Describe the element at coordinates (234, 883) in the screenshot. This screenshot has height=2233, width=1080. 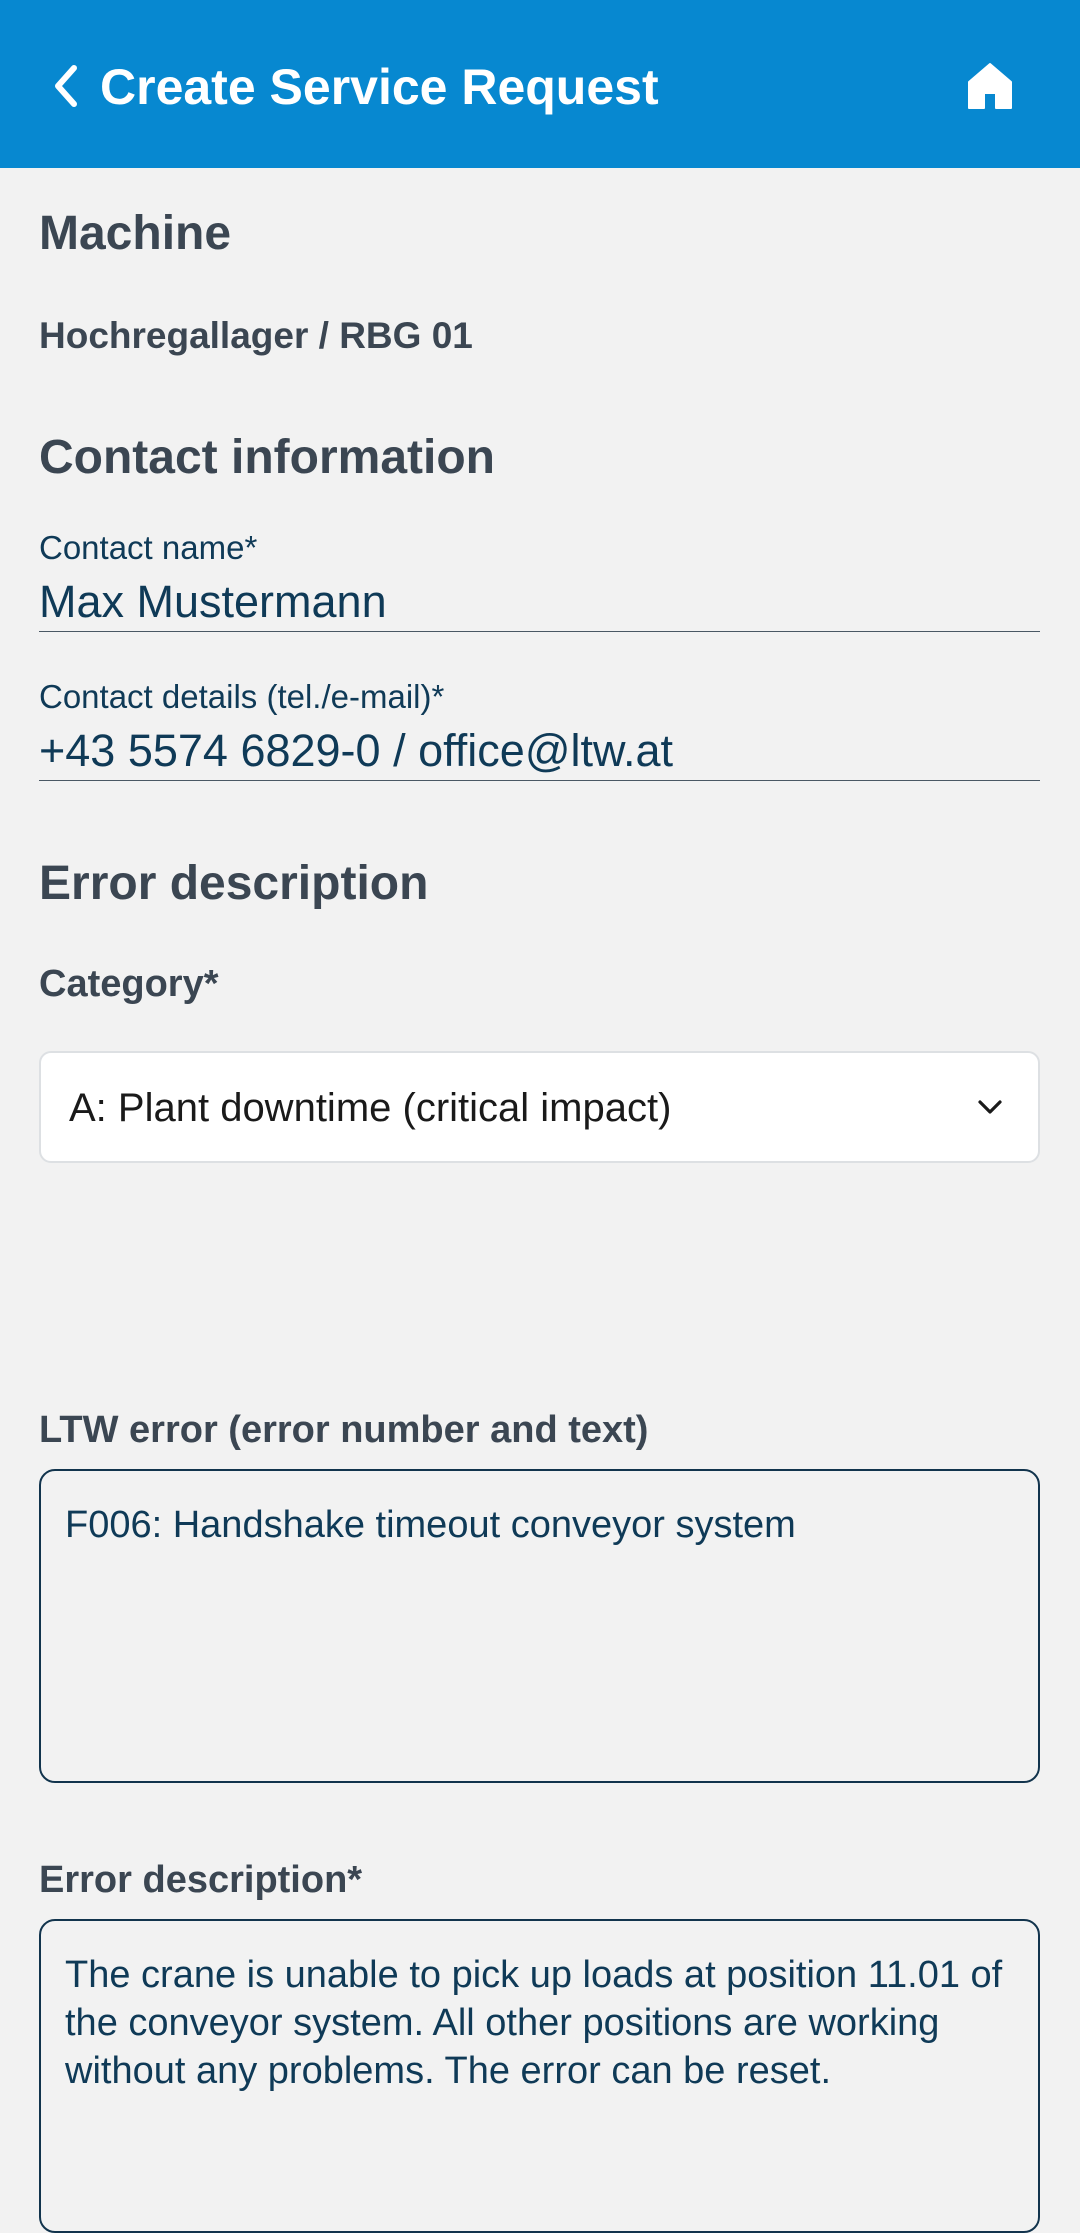
I see `error-heading: Error description` at that location.